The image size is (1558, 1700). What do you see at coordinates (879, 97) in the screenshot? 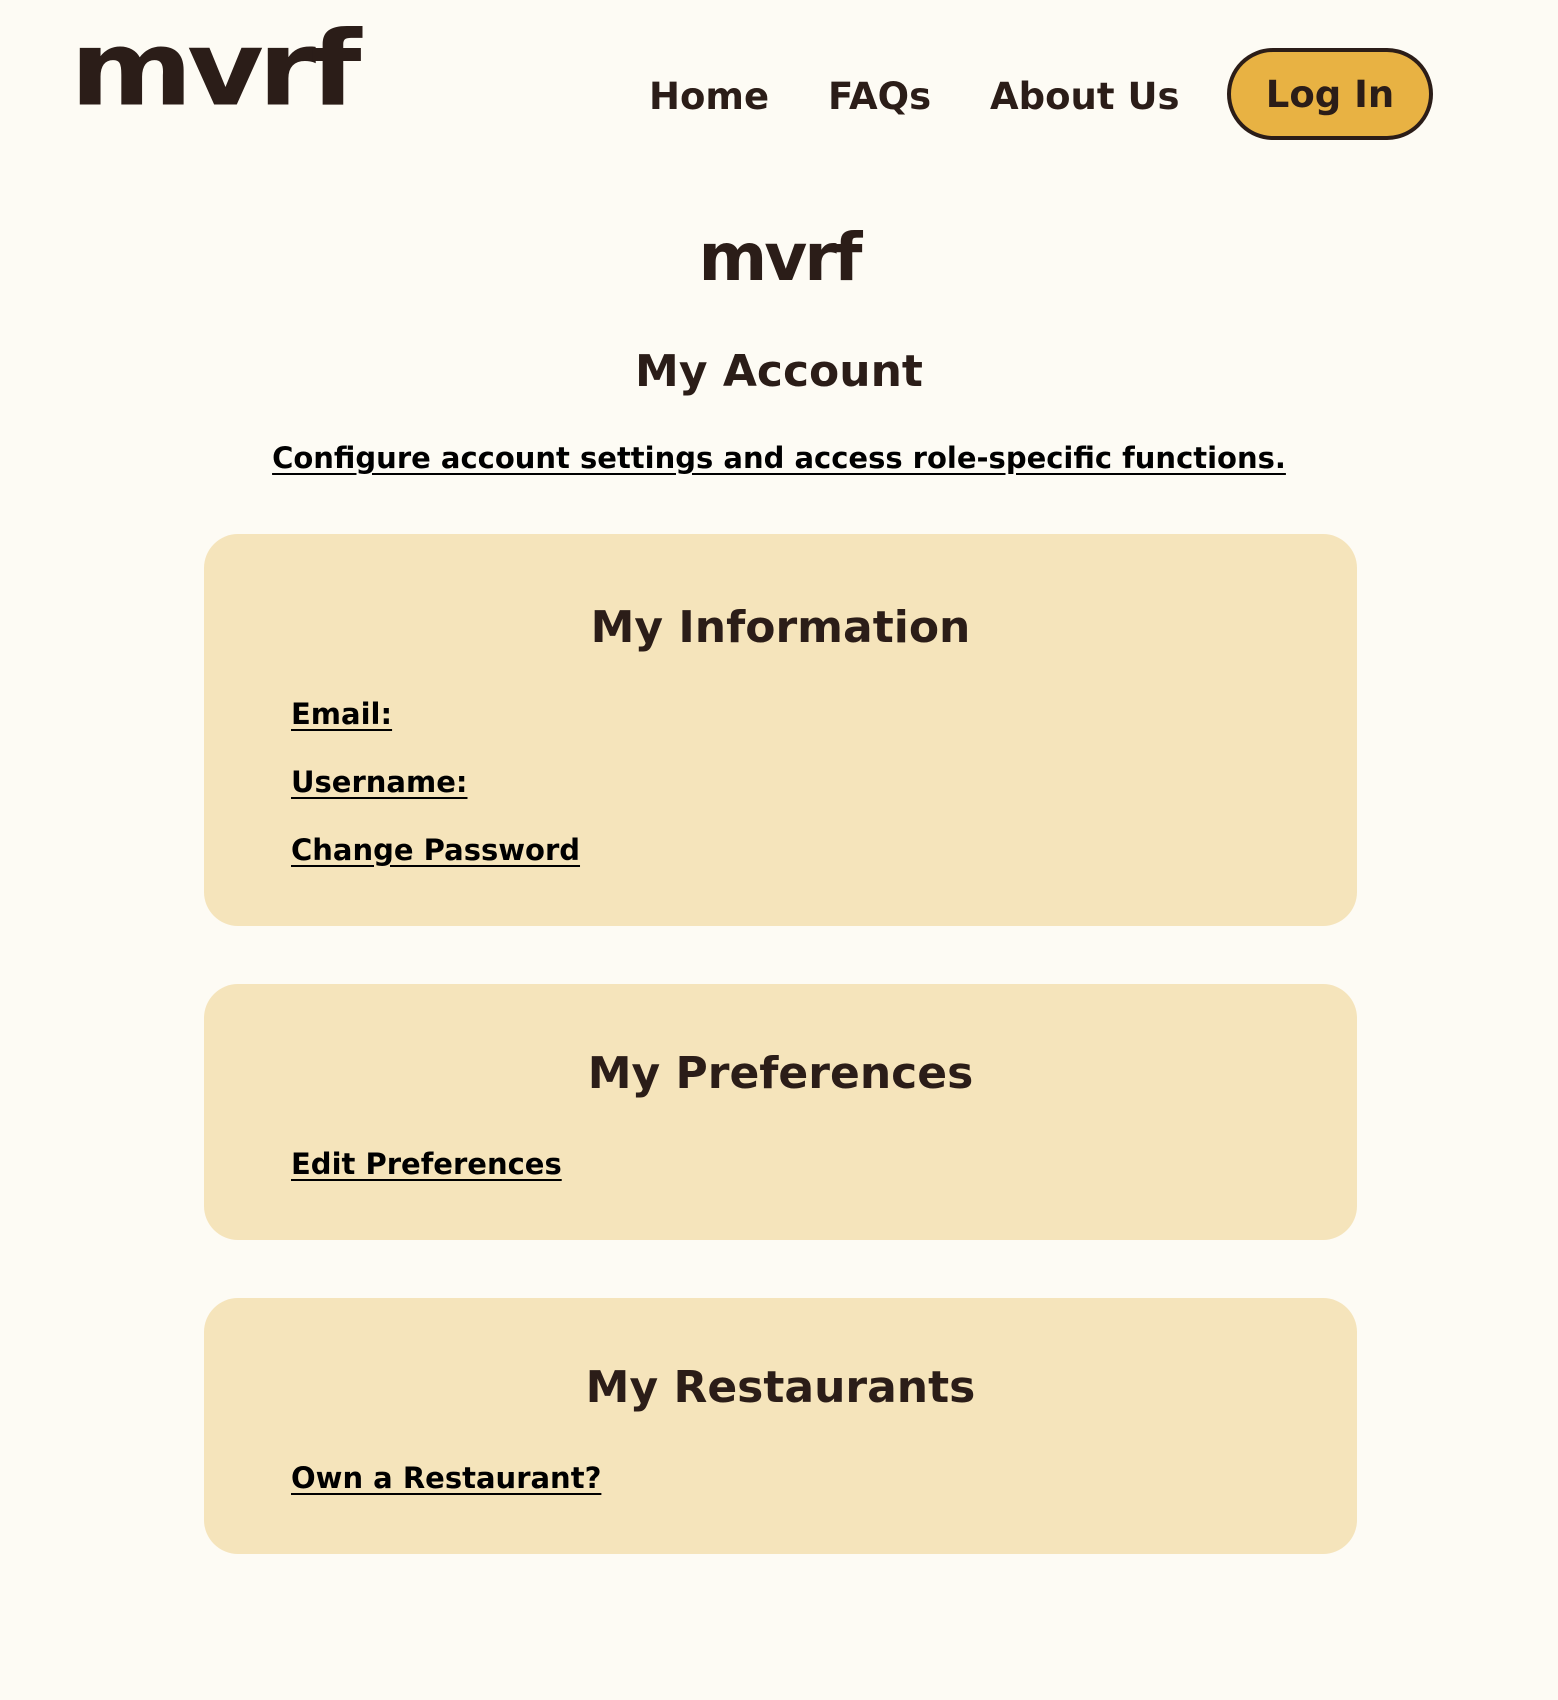
I see `nav-faqs-link: FAQs` at bounding box center [879, 97].